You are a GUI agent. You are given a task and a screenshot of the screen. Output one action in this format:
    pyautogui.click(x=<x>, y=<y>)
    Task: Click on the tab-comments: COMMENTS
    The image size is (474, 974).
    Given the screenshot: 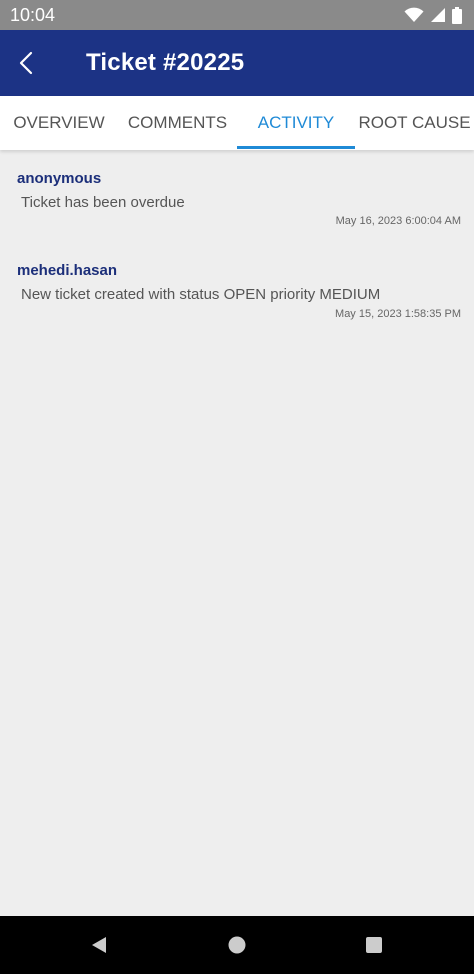 What is the action you would take?
    pyautogui.click(x=177, y=123)
    